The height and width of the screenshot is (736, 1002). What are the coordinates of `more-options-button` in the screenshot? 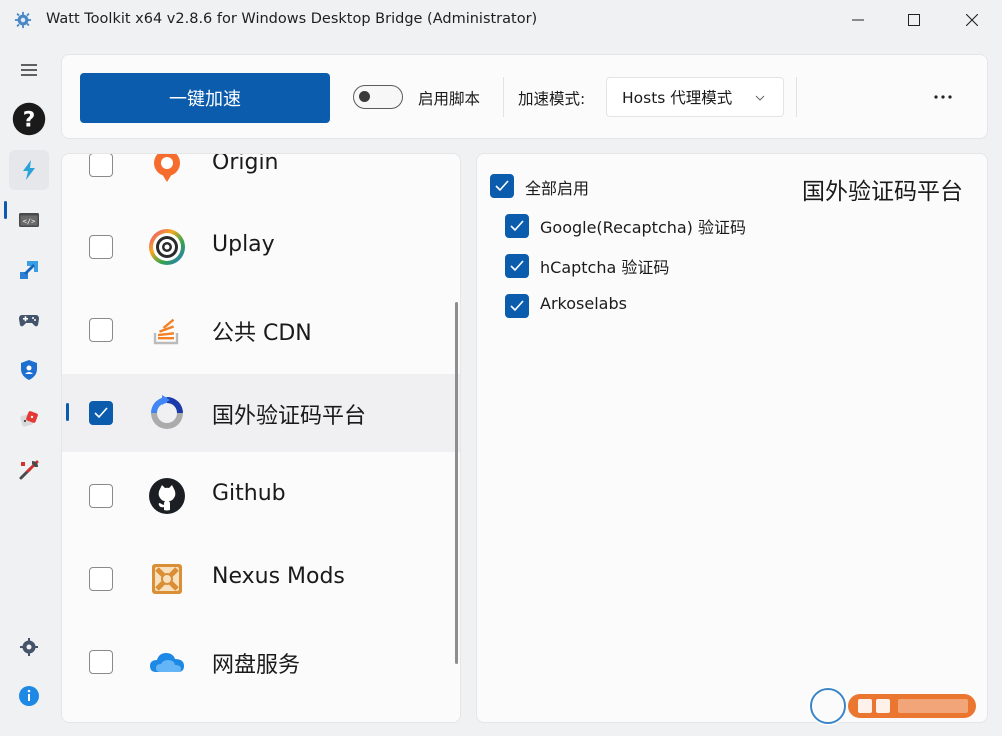 It's located at (943, 97).